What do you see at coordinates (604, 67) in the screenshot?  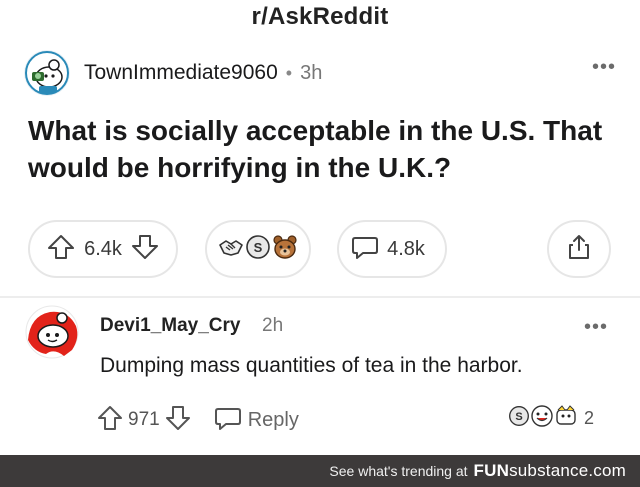 I see `post-more-icon: •••` at bounding box center [604, 67].